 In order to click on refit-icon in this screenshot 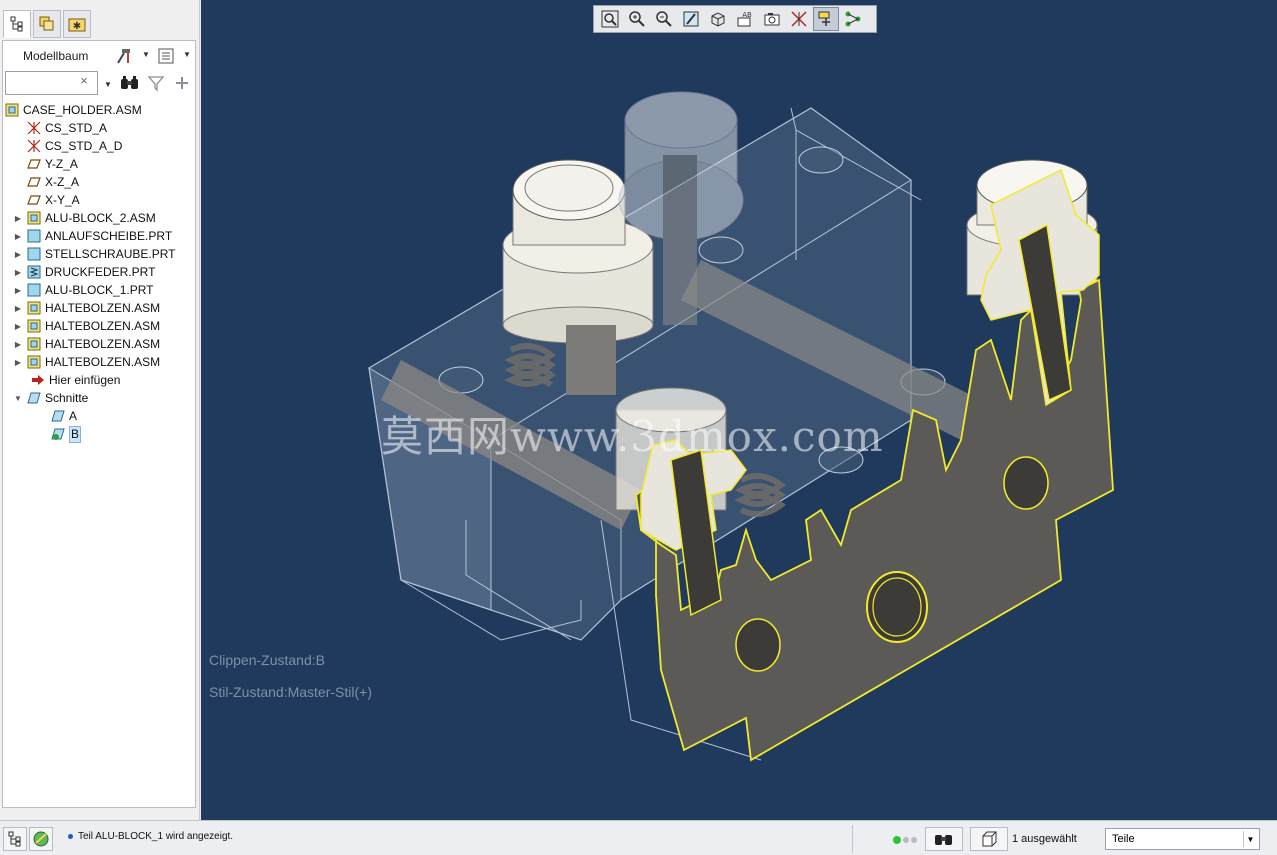, I will do `click(610, 19)`.